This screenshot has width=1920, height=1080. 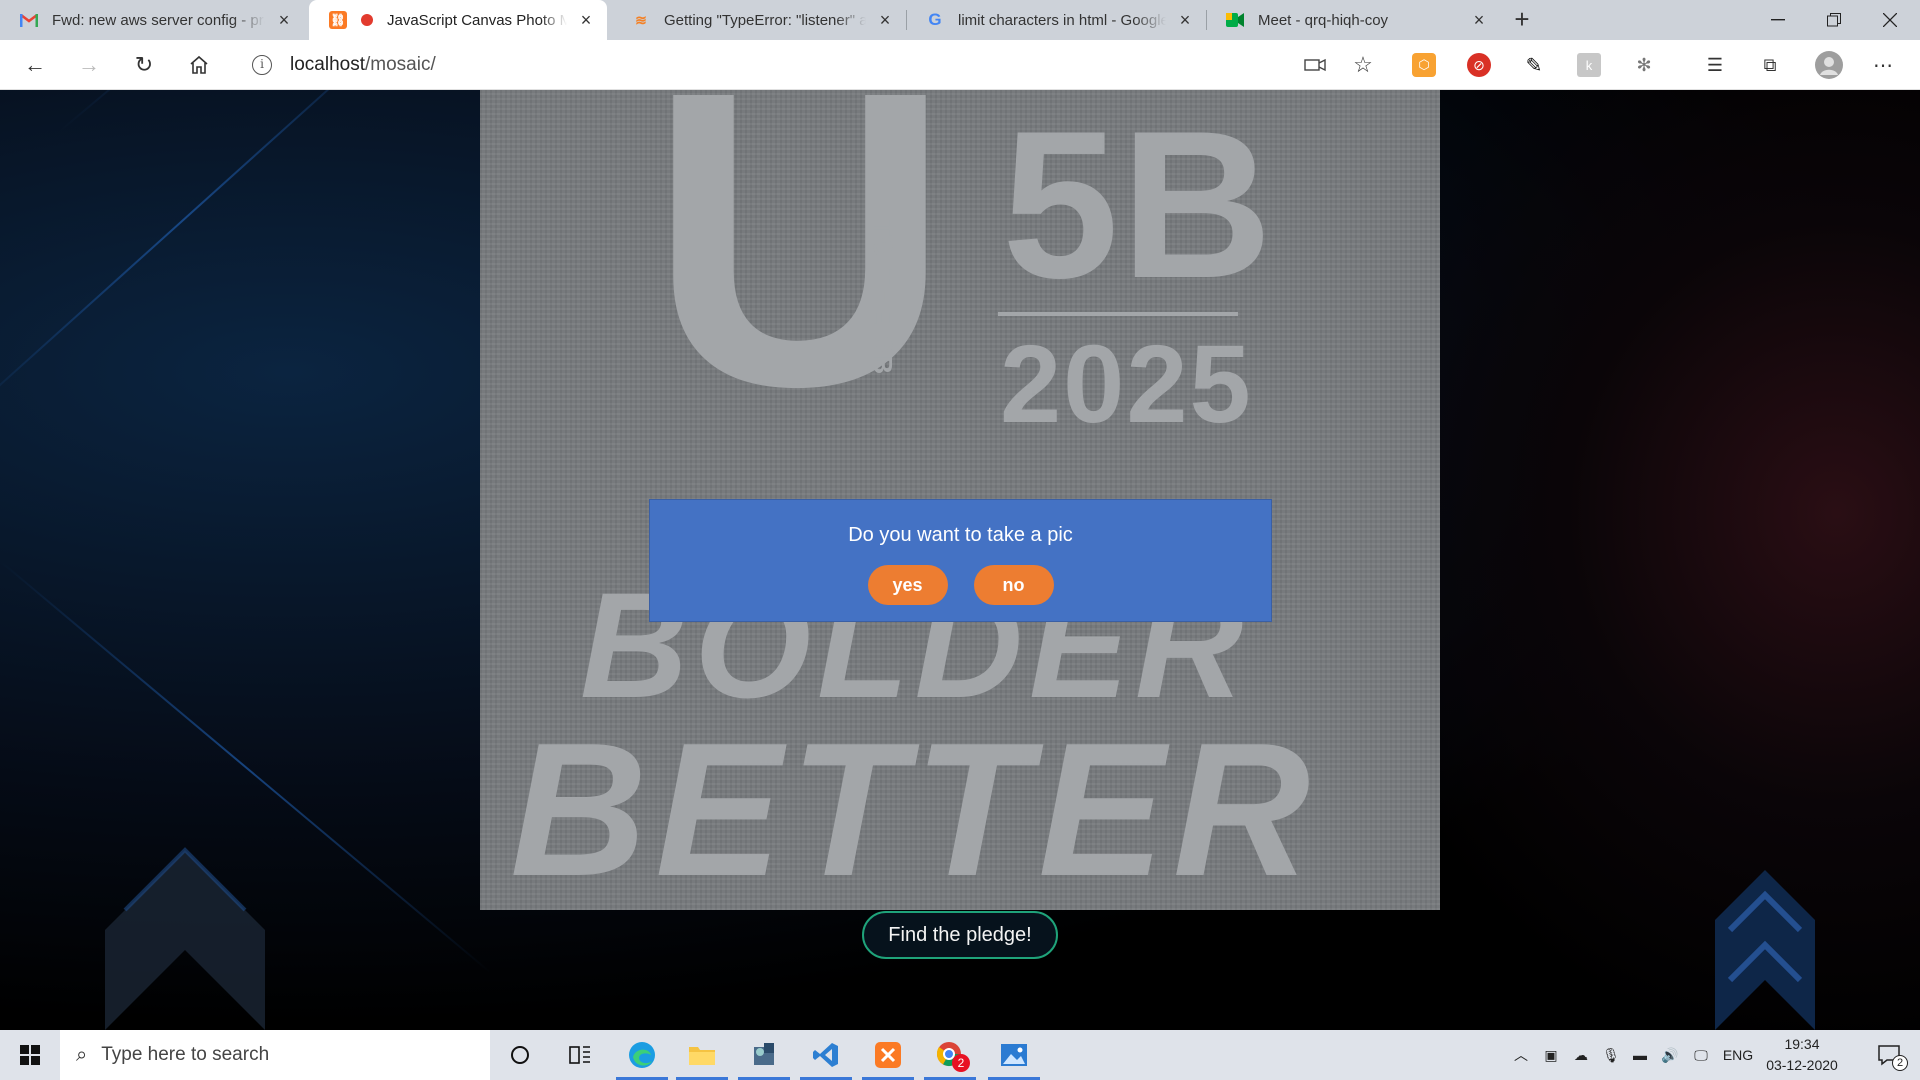 What do you see at coordinates (1611, 1055) in the screenshot?
I see `microphone-icon: 🎙` at bounding box center [1611, 1055].